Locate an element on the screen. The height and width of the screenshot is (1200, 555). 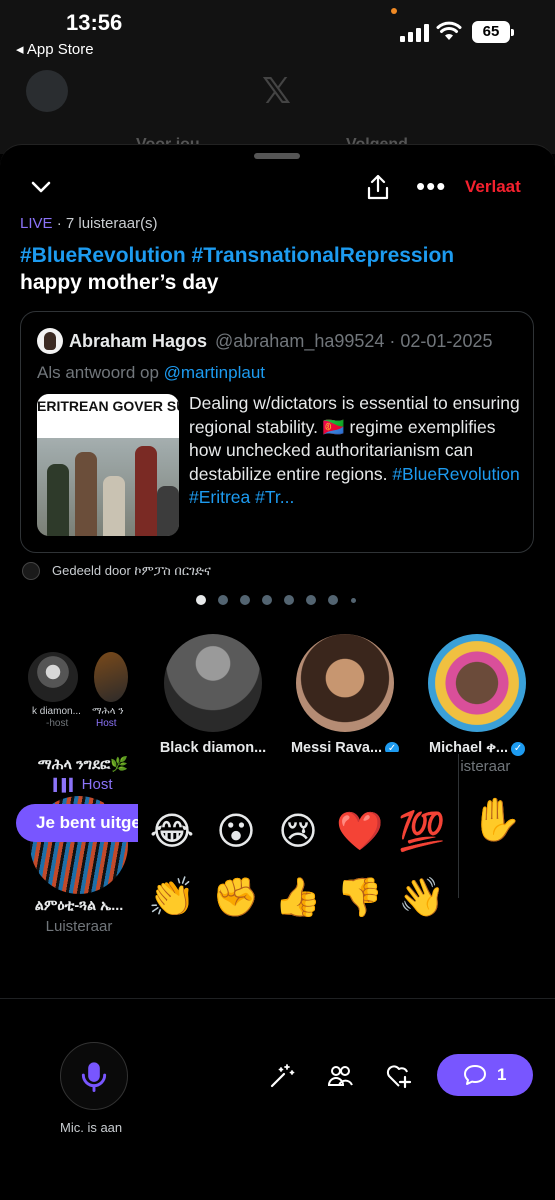
status-bar: 13:56 ◂ App Store 65 is located at coordinates (277, 32).